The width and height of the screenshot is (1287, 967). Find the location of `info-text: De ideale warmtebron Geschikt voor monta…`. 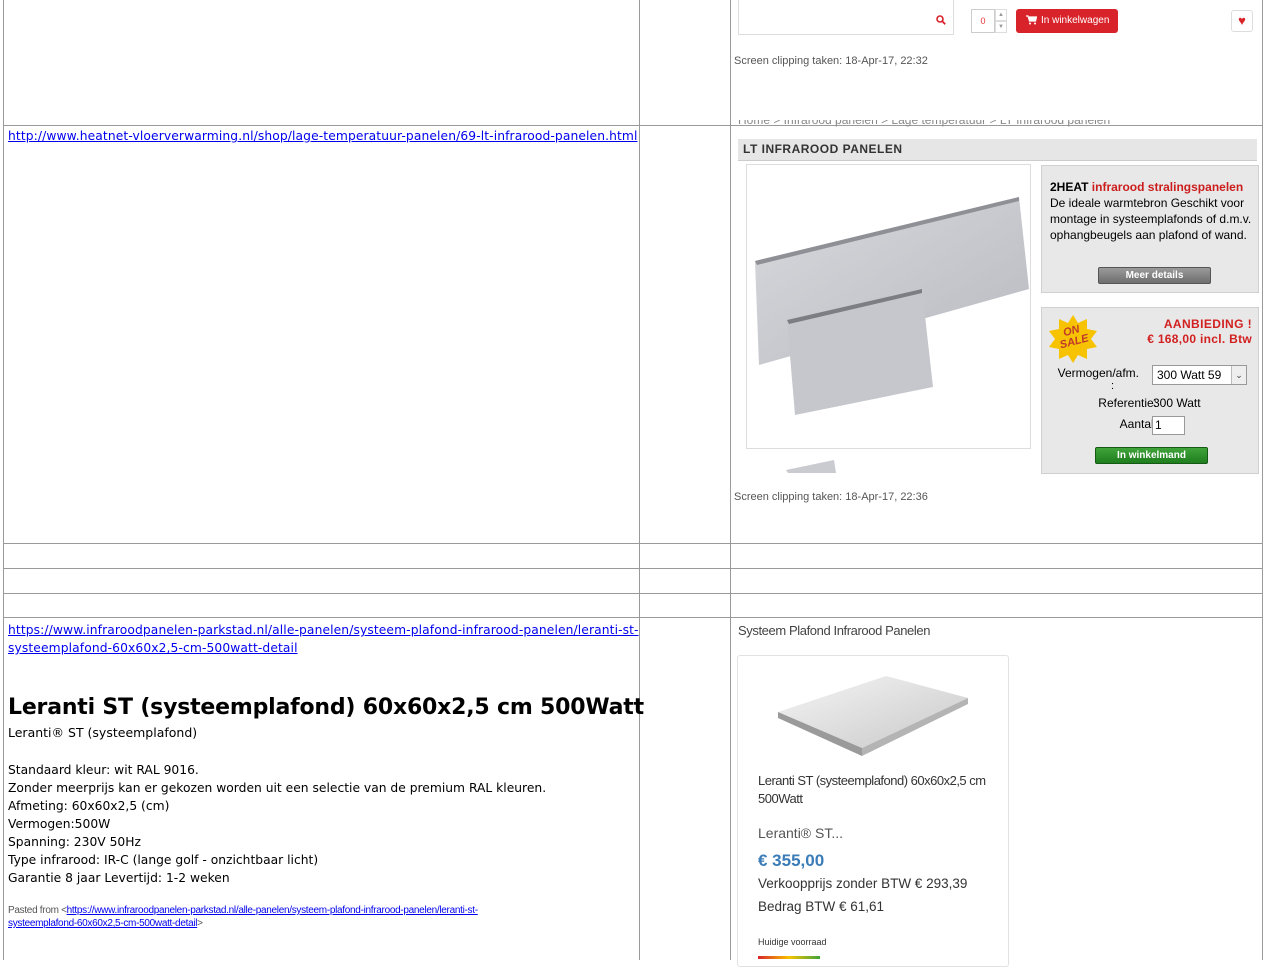

info-text: De ideale warmtebron Geschikt voor monta… is located at coordinates (1151, 219).